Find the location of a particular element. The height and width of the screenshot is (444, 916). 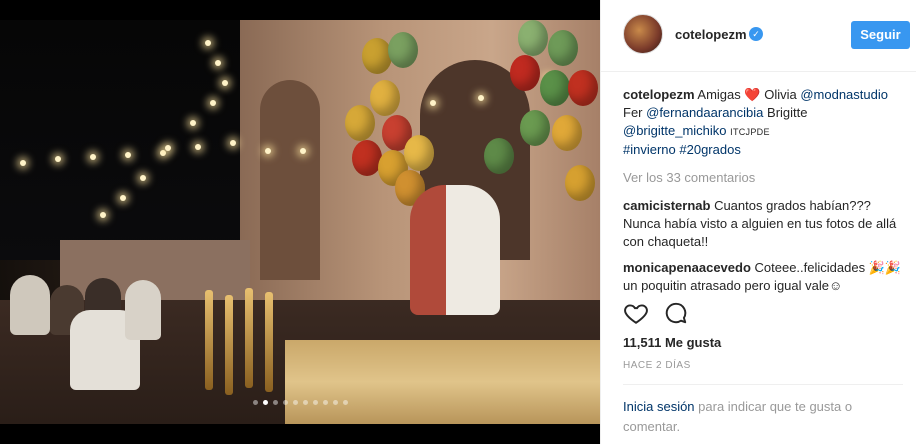

caption-text: ITC️JPDE is located at coordinates (750, 132).